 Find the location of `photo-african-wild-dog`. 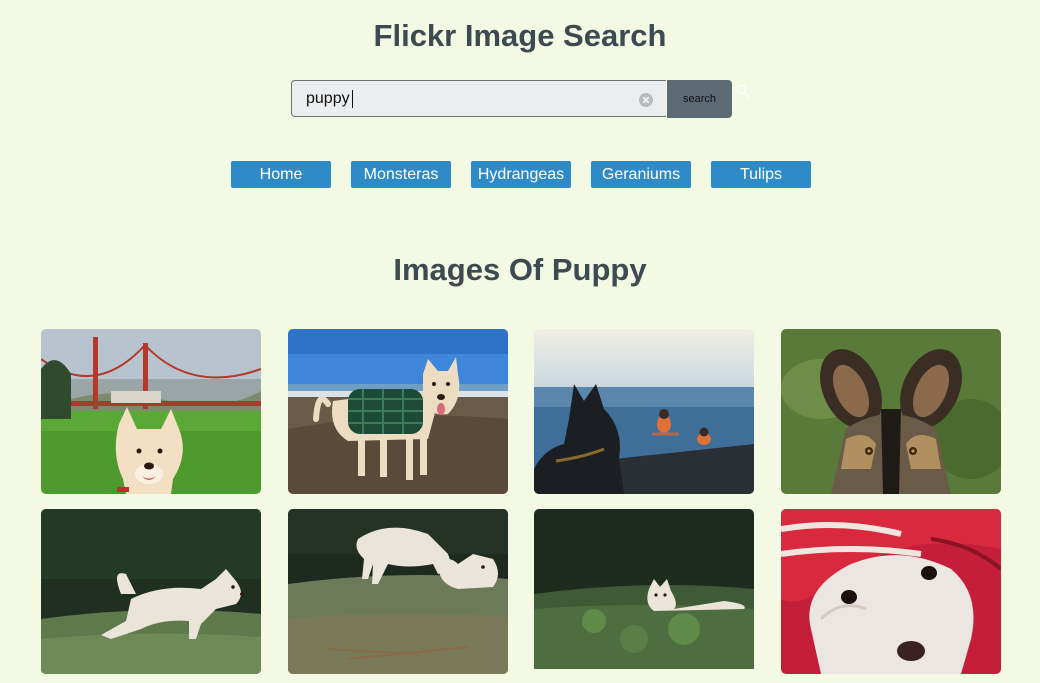

photo-african-wild-dog is located at coordinates (891, 411).